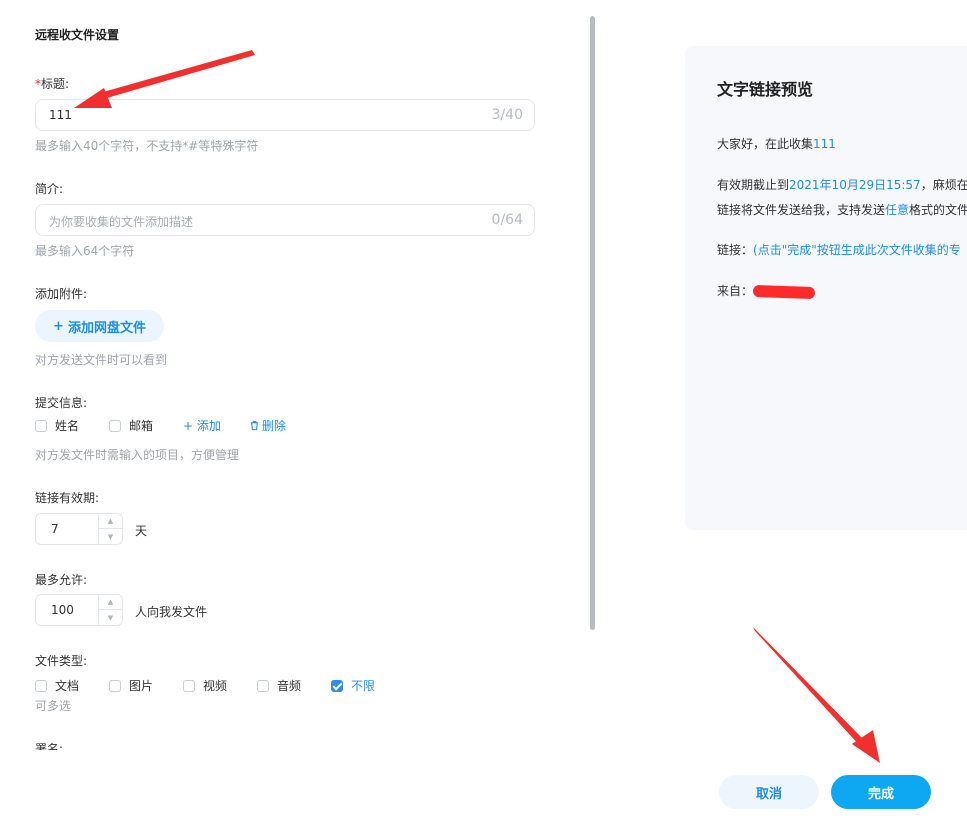 This screenshot has height=826, width=967. Describe the element at coordinates (285, 220) in the screenshot. I see `intro-input: 为你要收集的文件添加描述 0/64` at that location.